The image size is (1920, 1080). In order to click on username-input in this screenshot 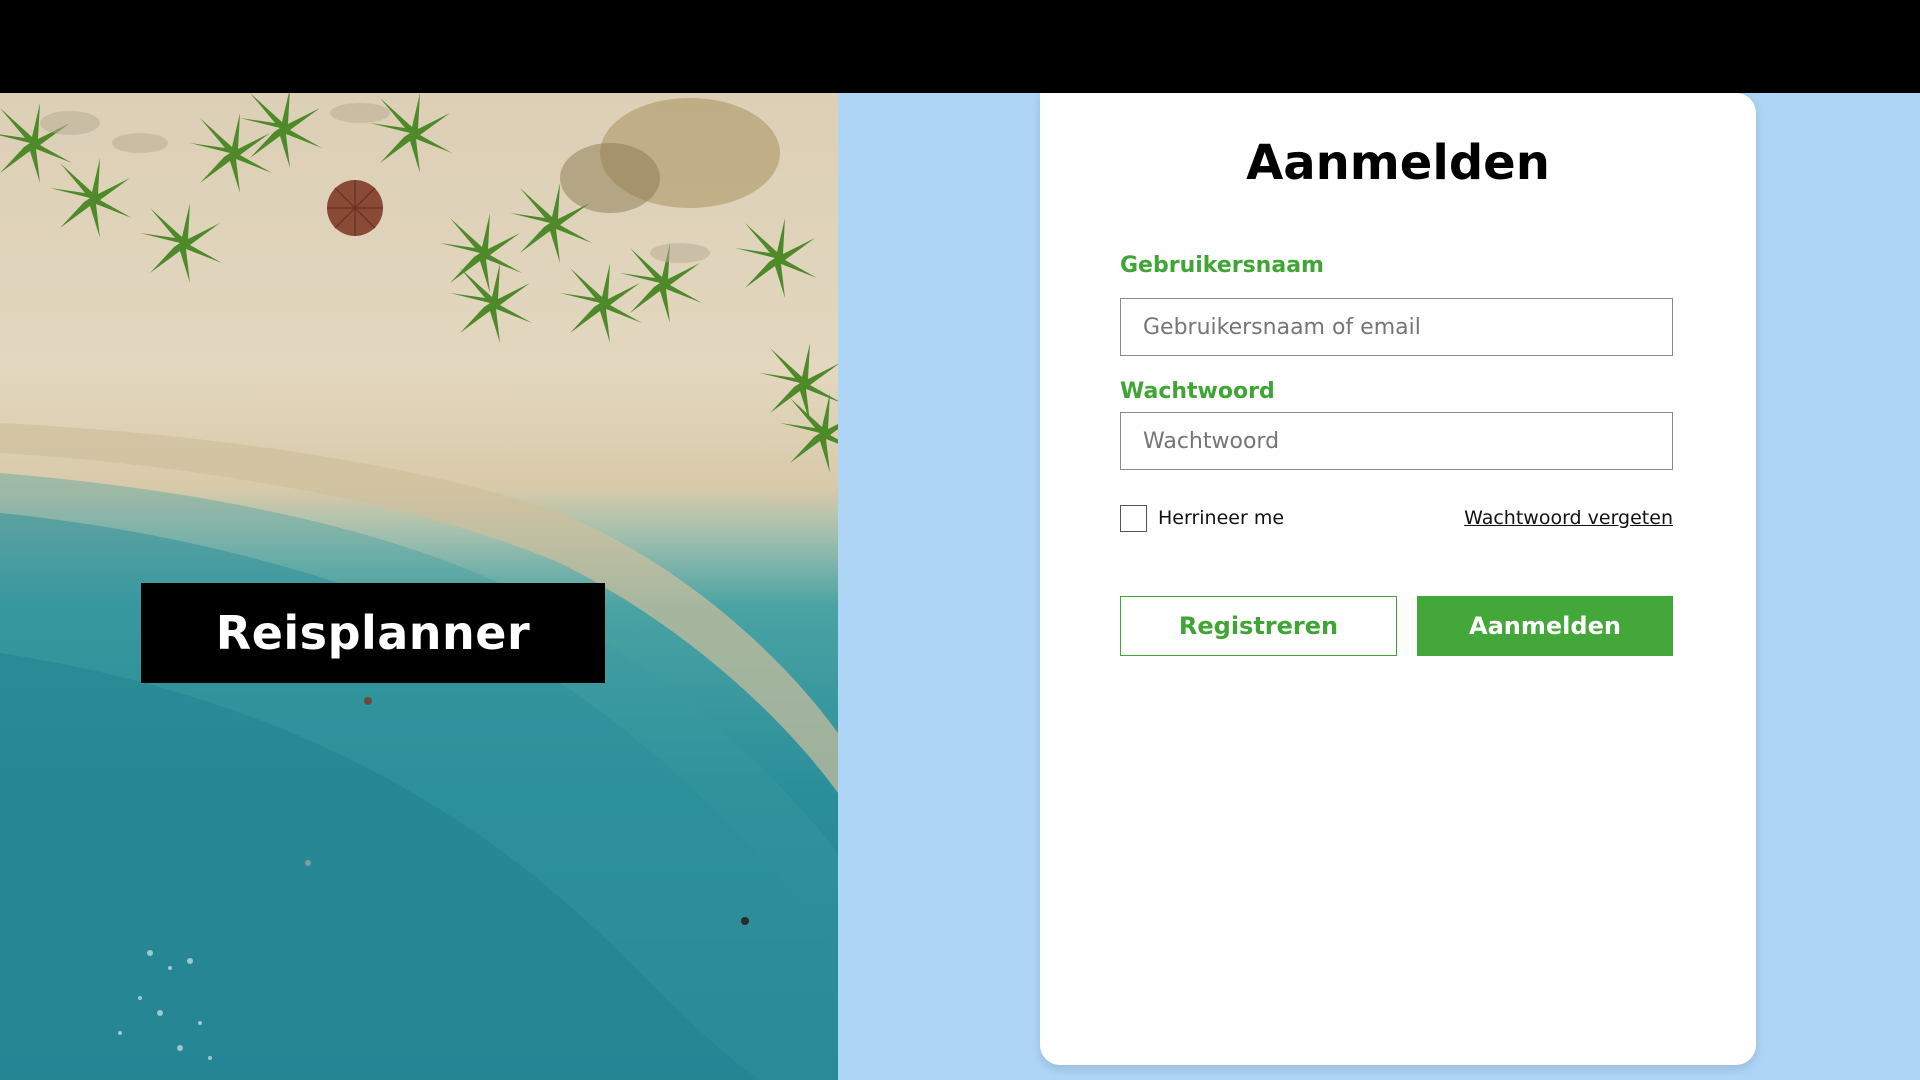, I will do `click(1396, 327)`.